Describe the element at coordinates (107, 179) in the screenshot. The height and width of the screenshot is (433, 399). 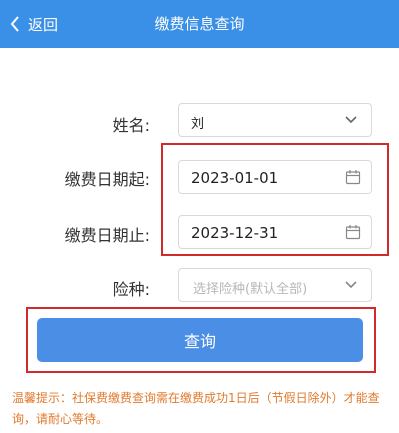
I see `start-date-label: 缴费日期起:` at that location.